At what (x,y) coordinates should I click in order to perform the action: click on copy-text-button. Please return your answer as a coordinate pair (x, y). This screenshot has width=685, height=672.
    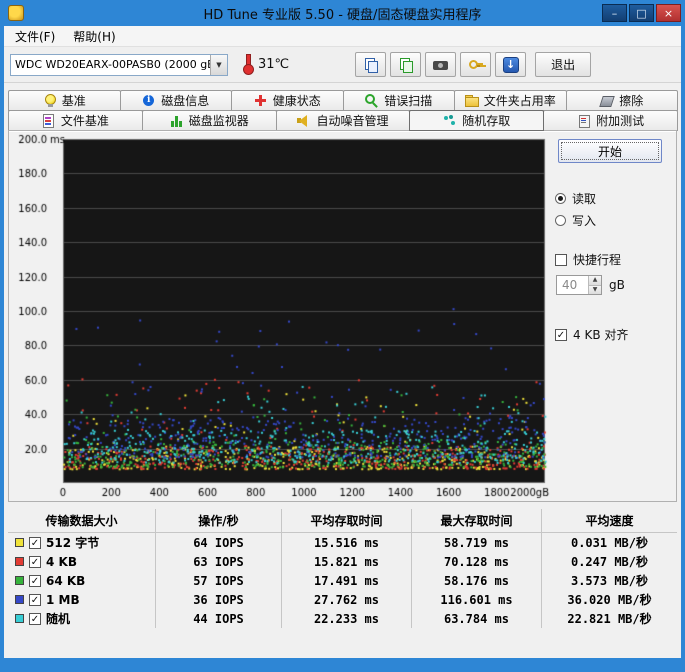
    Looking at the image, I should click on (371, 64).